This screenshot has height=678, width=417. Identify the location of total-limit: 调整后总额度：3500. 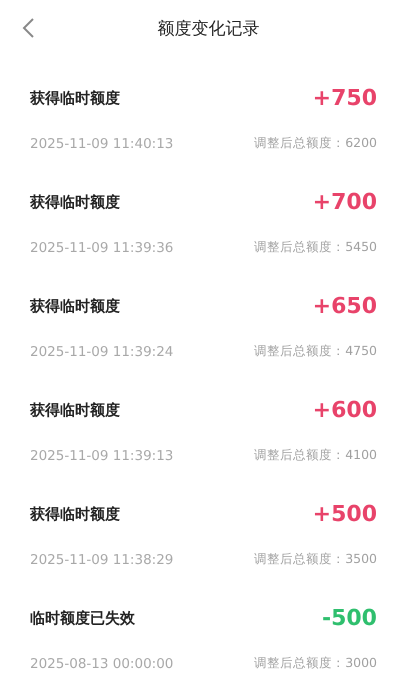
(315, 559).